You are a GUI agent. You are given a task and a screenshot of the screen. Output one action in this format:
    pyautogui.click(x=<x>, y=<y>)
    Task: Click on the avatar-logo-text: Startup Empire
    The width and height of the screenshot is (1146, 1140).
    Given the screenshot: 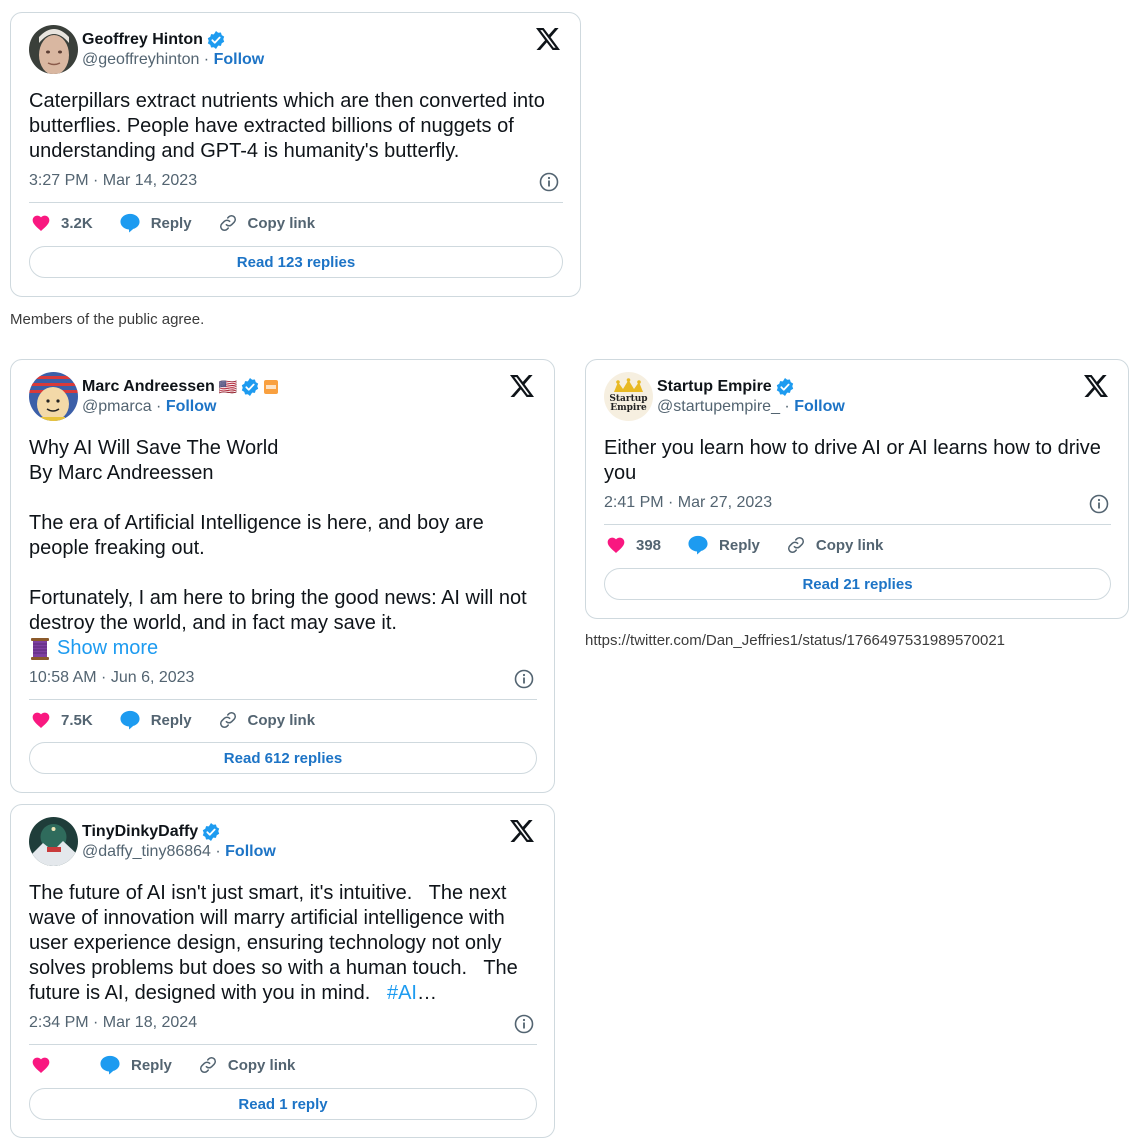 What is the action you would take?
    pyautogui.click(x=628, y=403)
    